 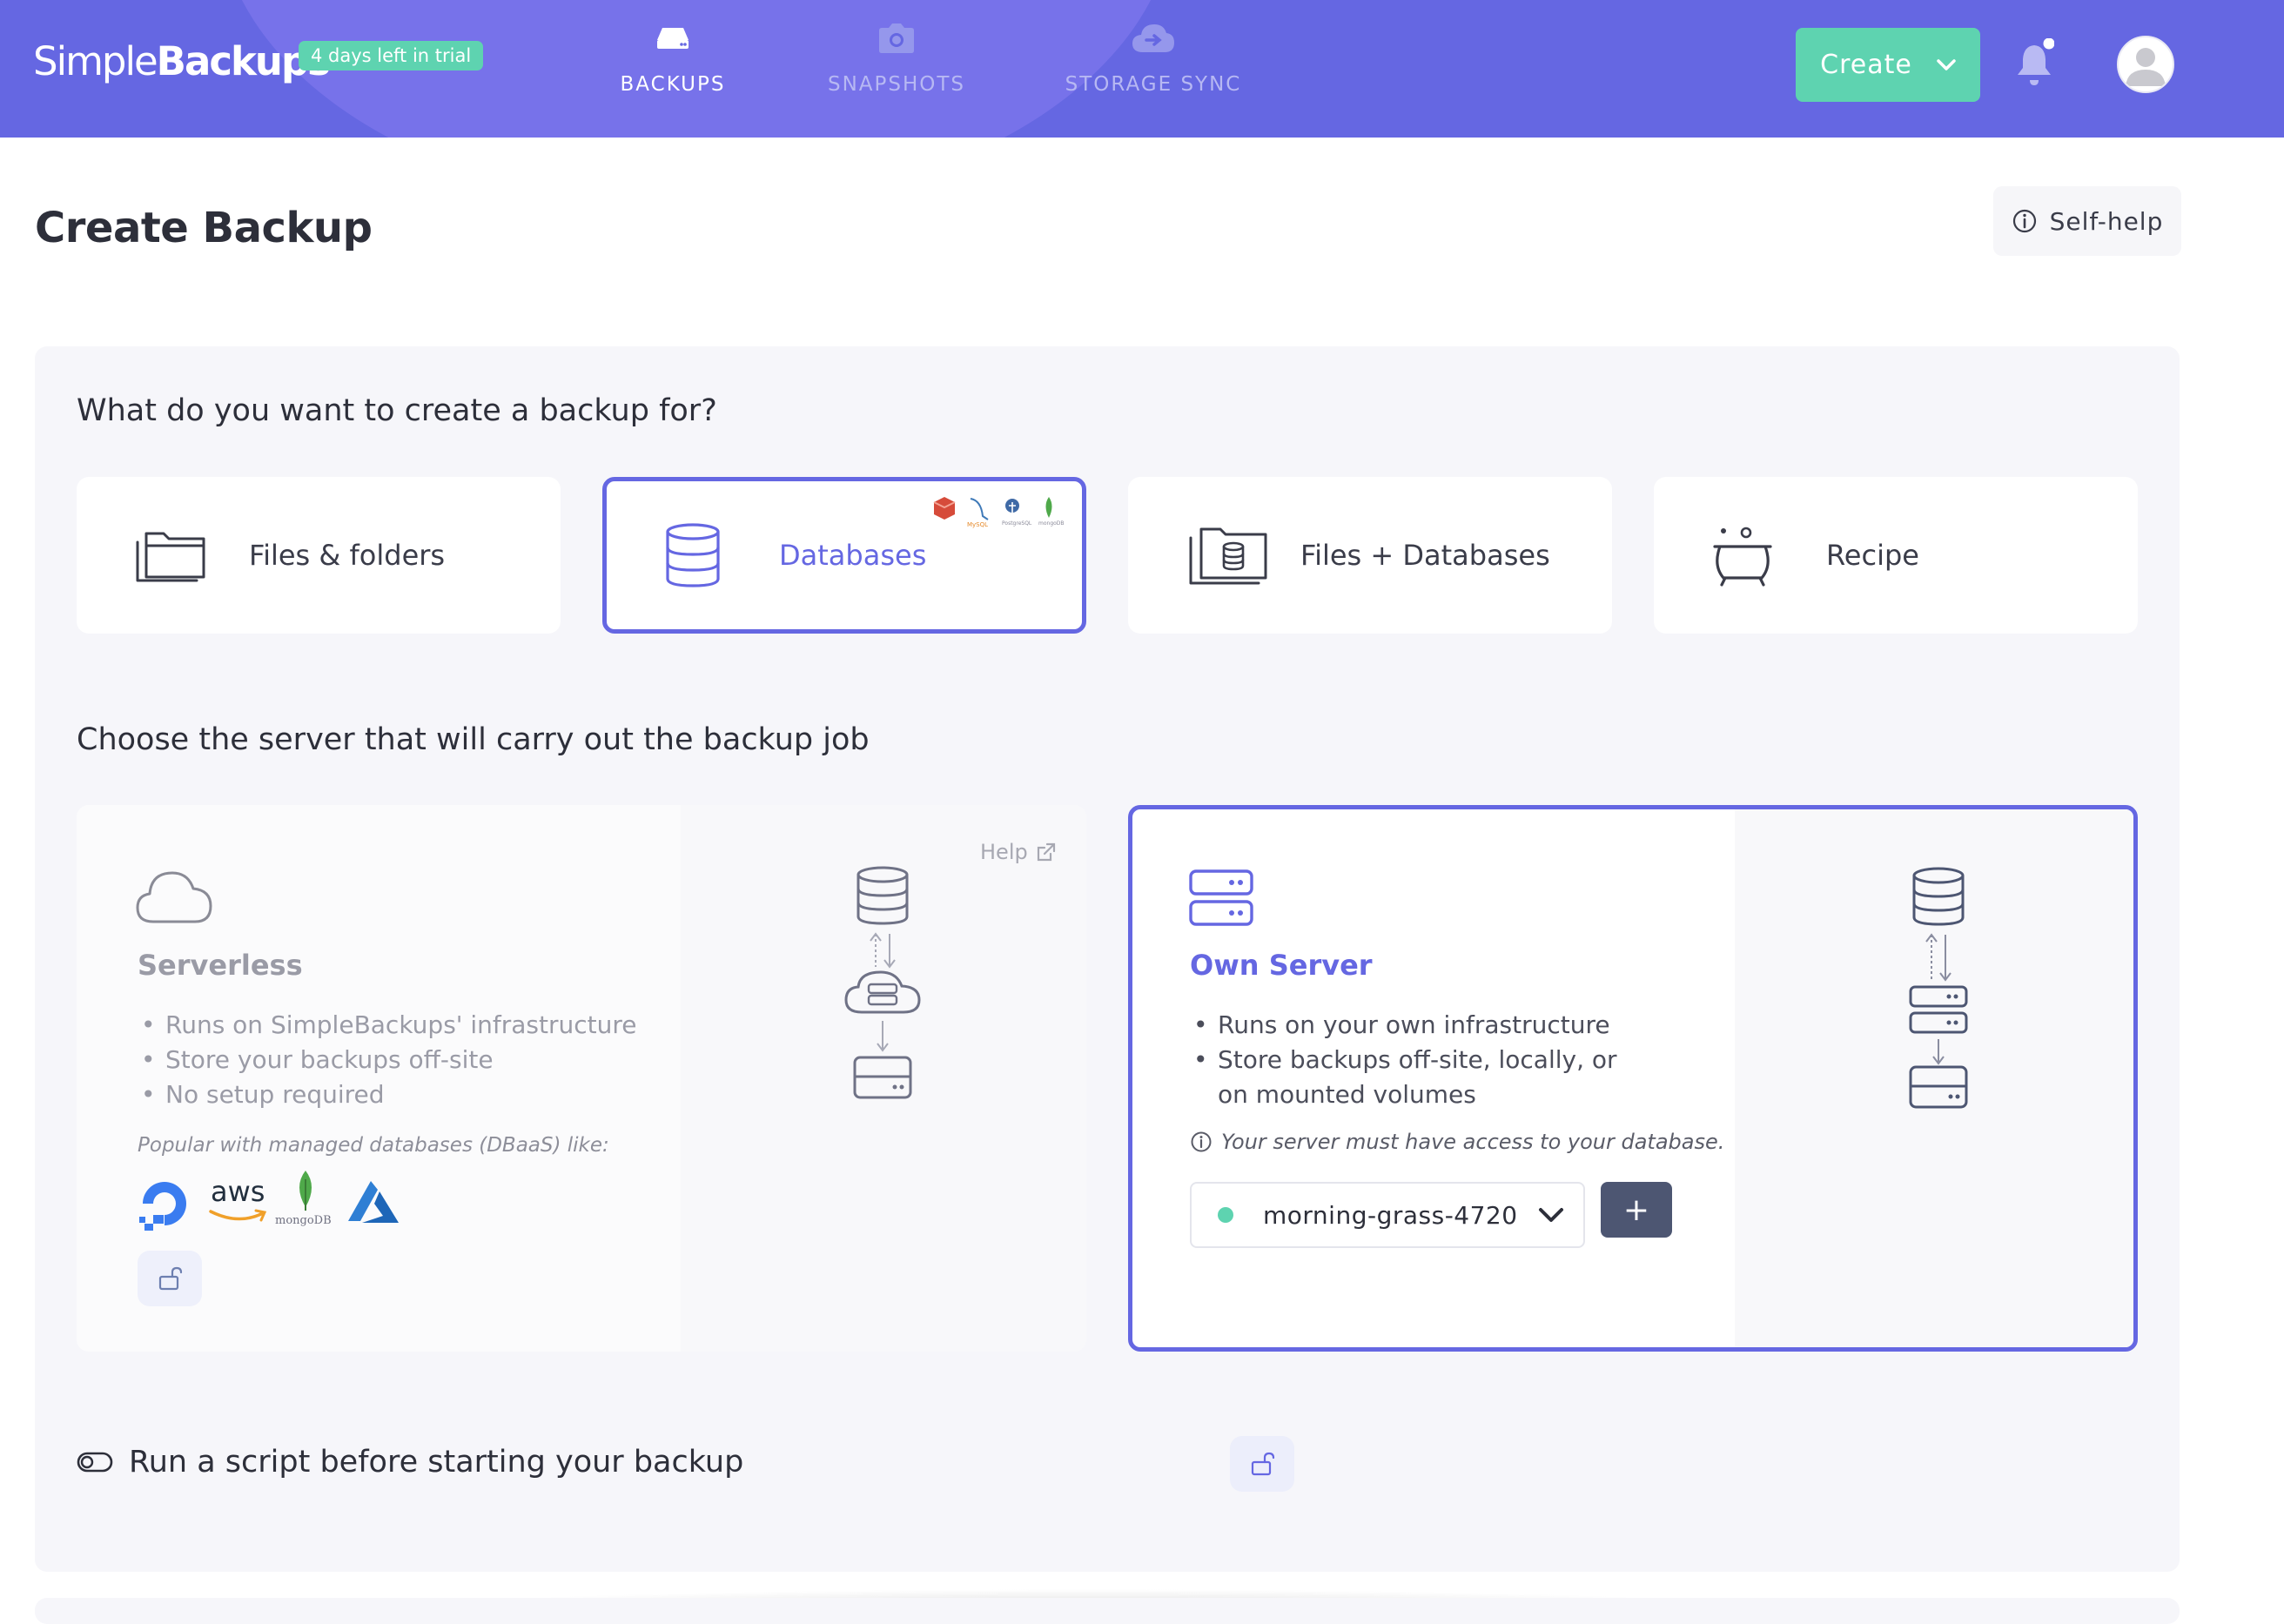 I want to click on serverless-diagram: Help, so click(x=883, y=1078).